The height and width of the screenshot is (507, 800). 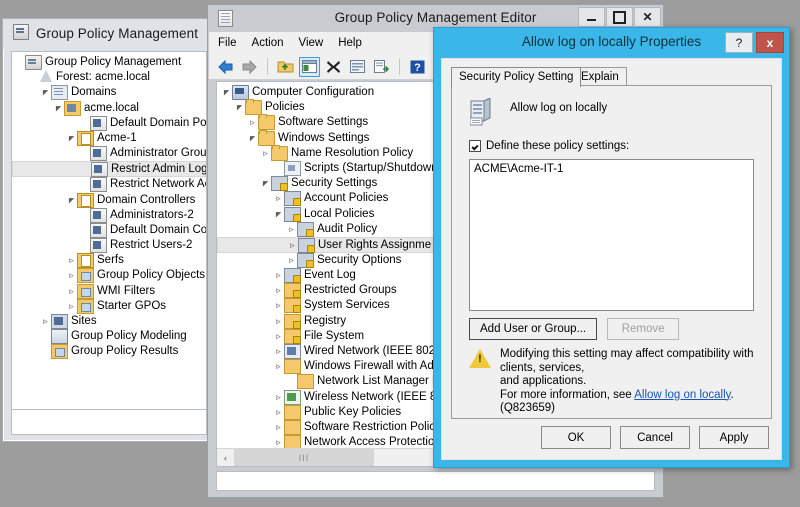 I want to click on cancel-button: Cancel, so click(x=655, y=437).